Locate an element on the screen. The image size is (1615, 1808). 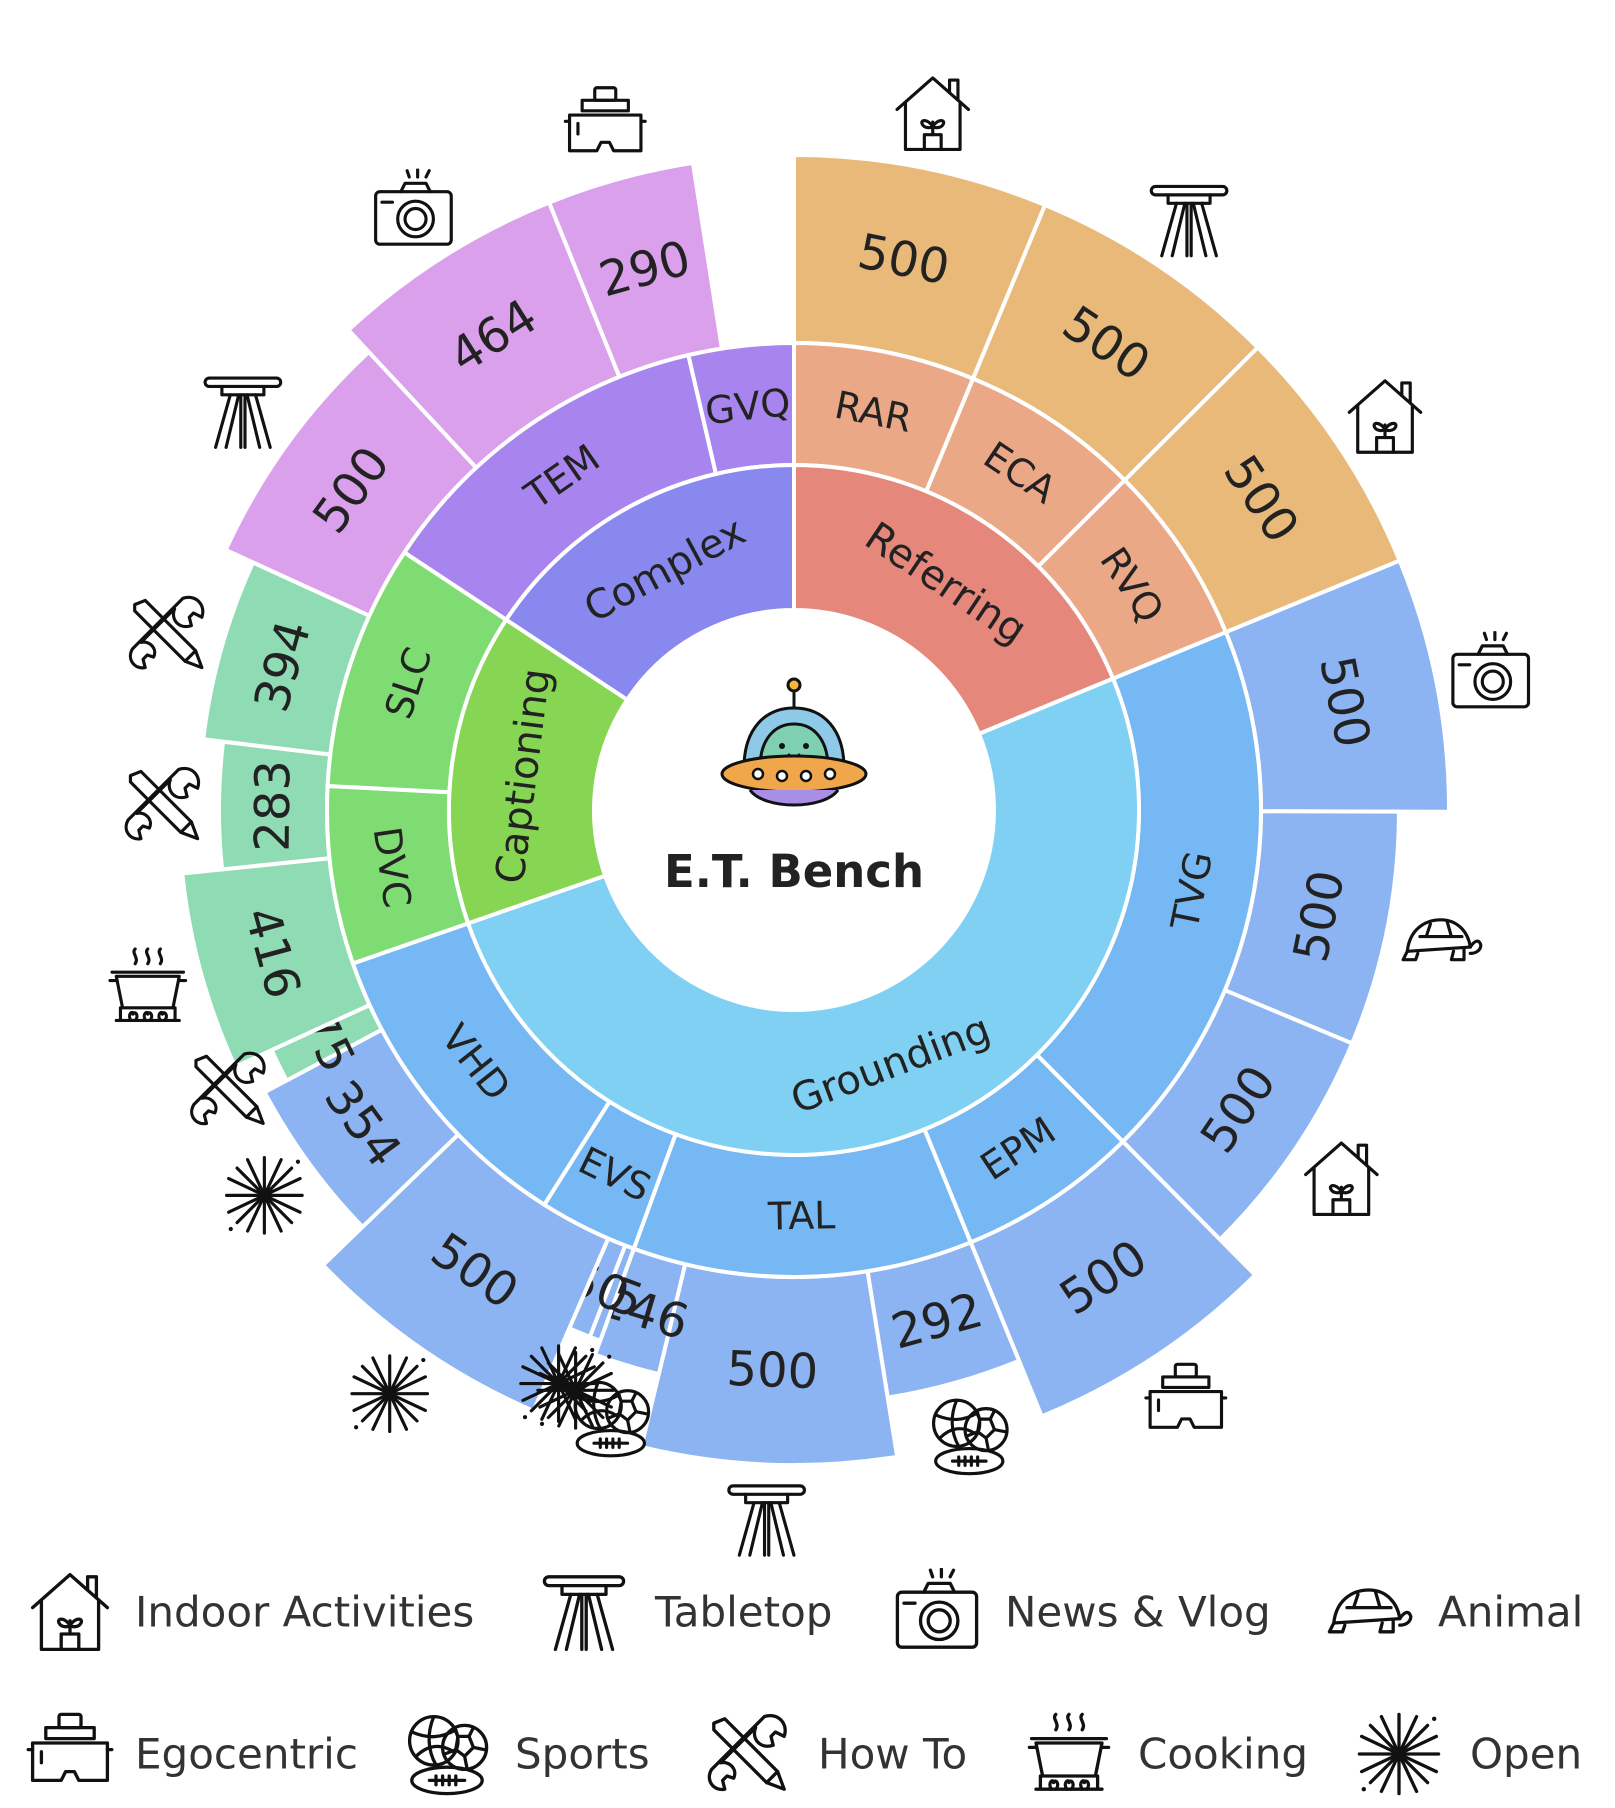
center-disk is located at coordinates (794, 810).